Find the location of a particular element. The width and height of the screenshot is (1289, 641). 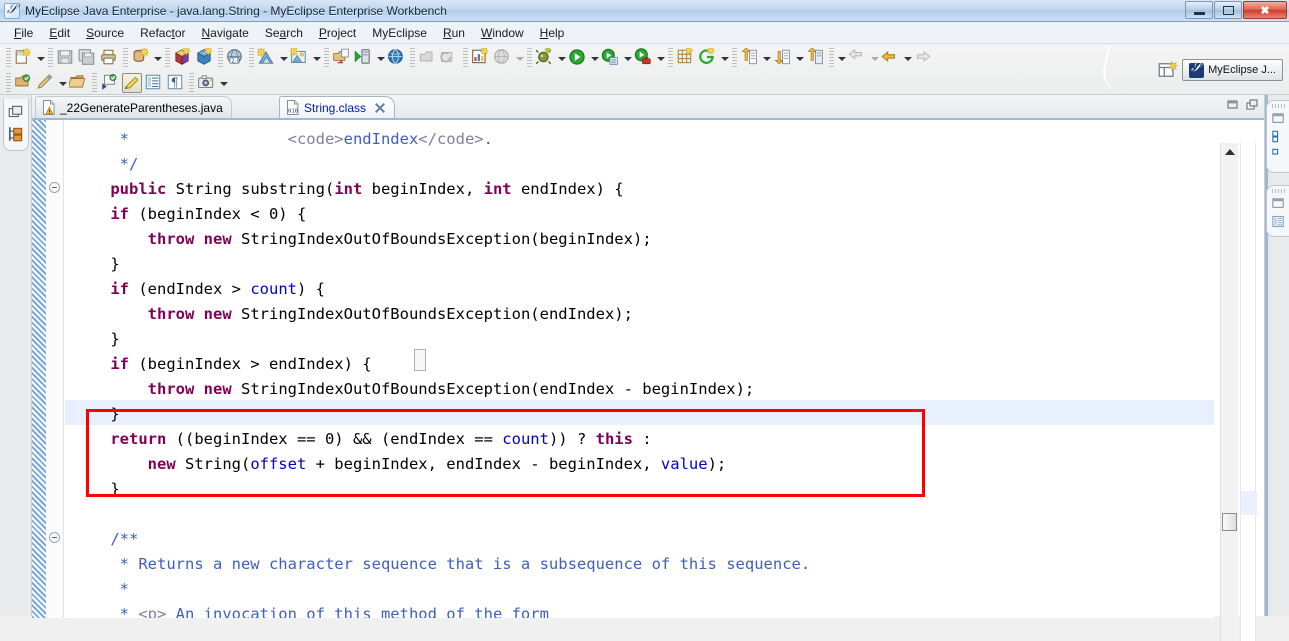

menu-item-edit: Edit is located at coordinates (59, 33).